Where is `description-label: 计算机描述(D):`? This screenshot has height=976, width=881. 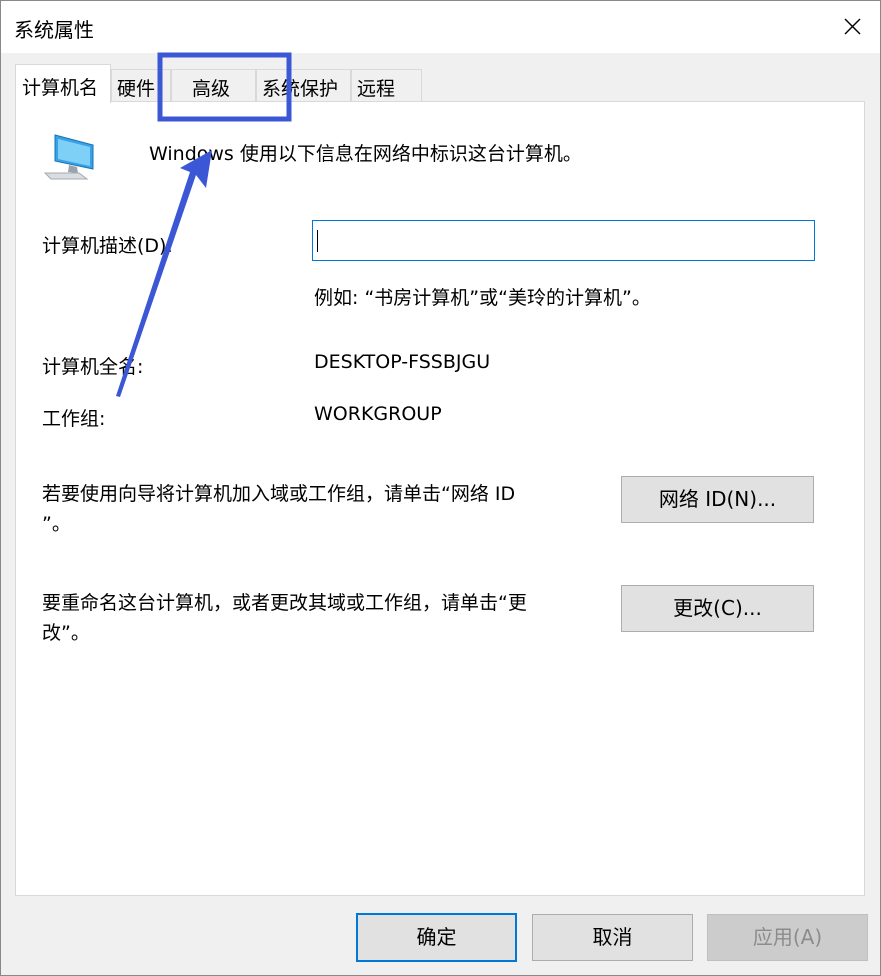
description-label: 计算机描述(D): is located at coordinates (107, 246).